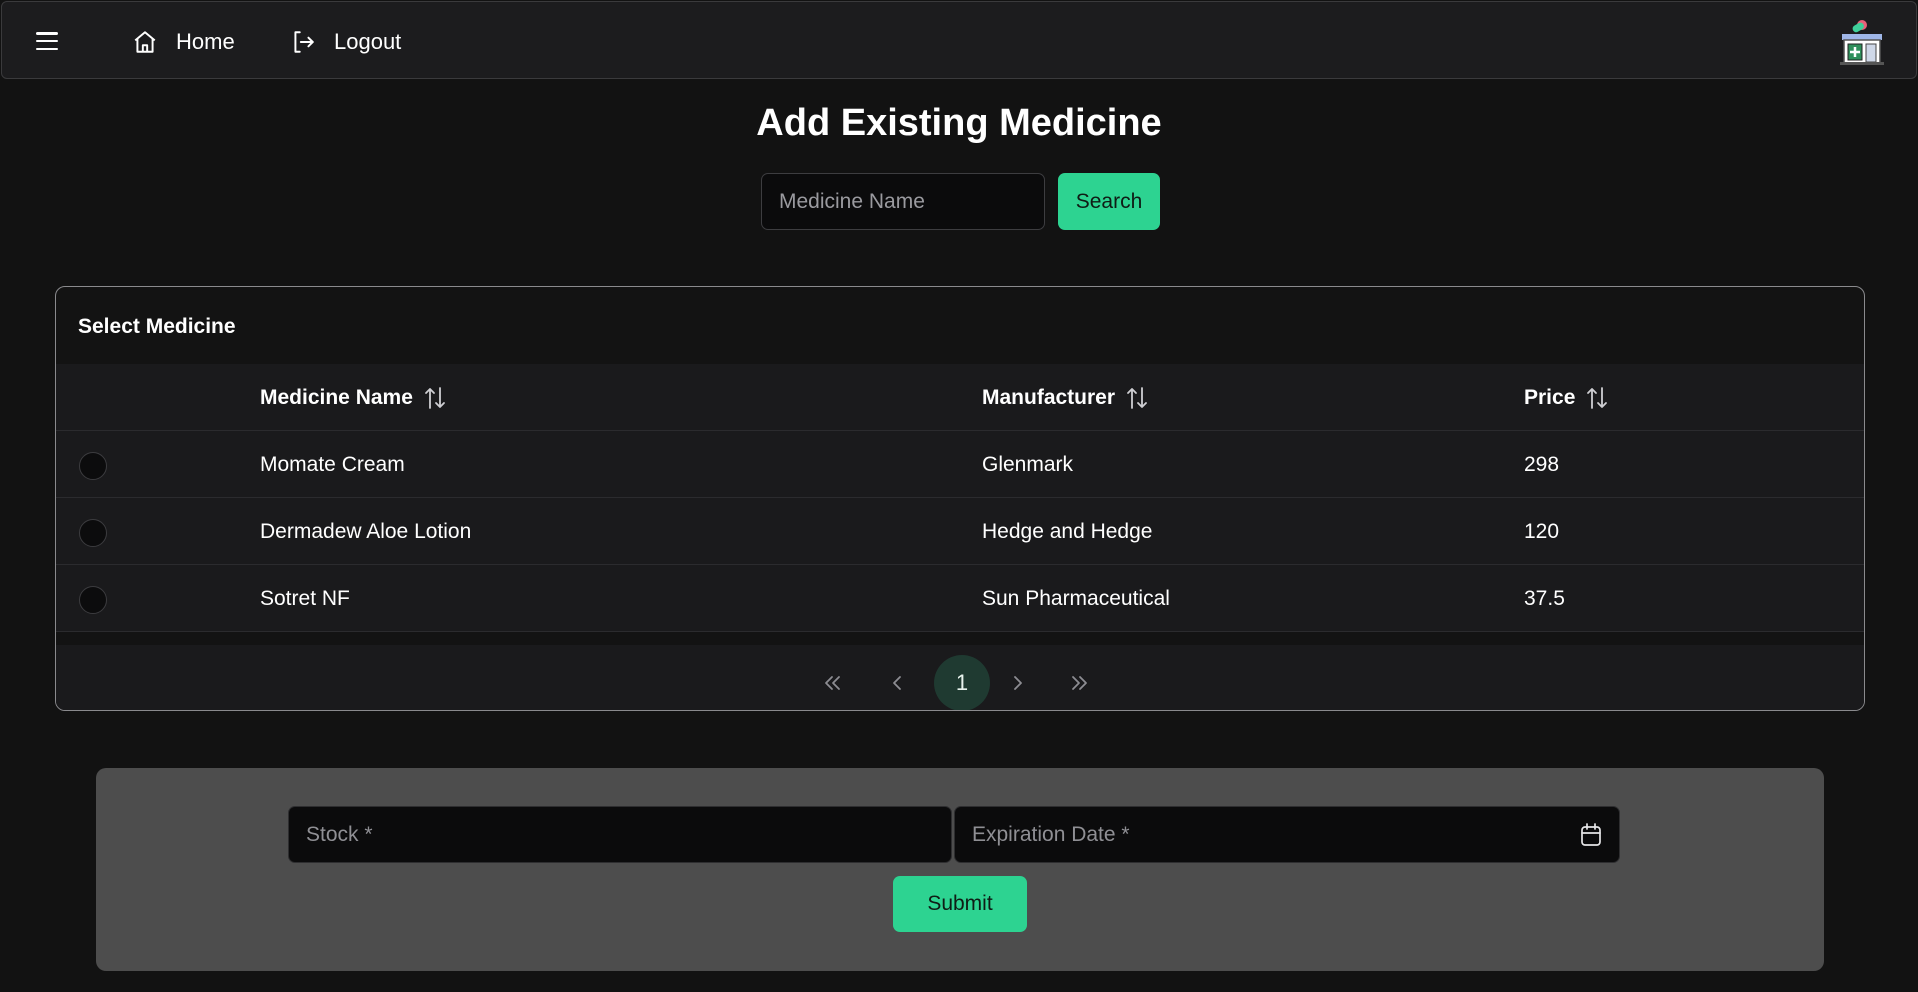  What do you see at coordinates (1109, 201) in the screenshot?
I see `search-button: Search` at bounding box center [1109, 201].